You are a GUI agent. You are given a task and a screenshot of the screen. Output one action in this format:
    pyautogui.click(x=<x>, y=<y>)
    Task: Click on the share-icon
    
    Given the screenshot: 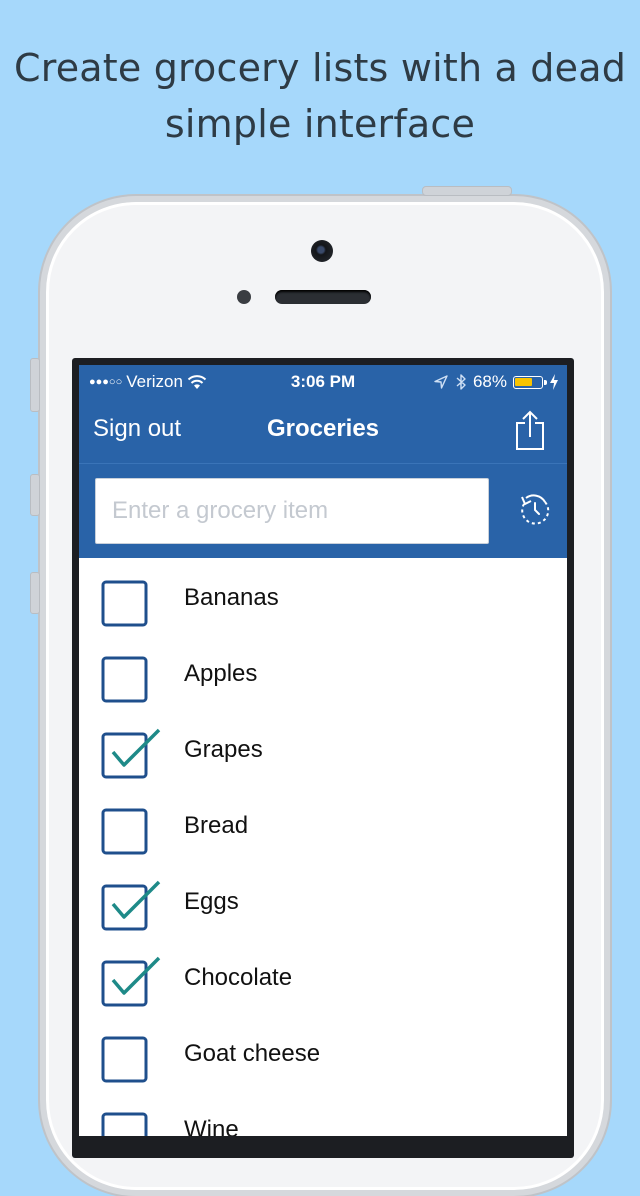 What is the action you would take?
    pyautogui.click(x=530, y=430)
    